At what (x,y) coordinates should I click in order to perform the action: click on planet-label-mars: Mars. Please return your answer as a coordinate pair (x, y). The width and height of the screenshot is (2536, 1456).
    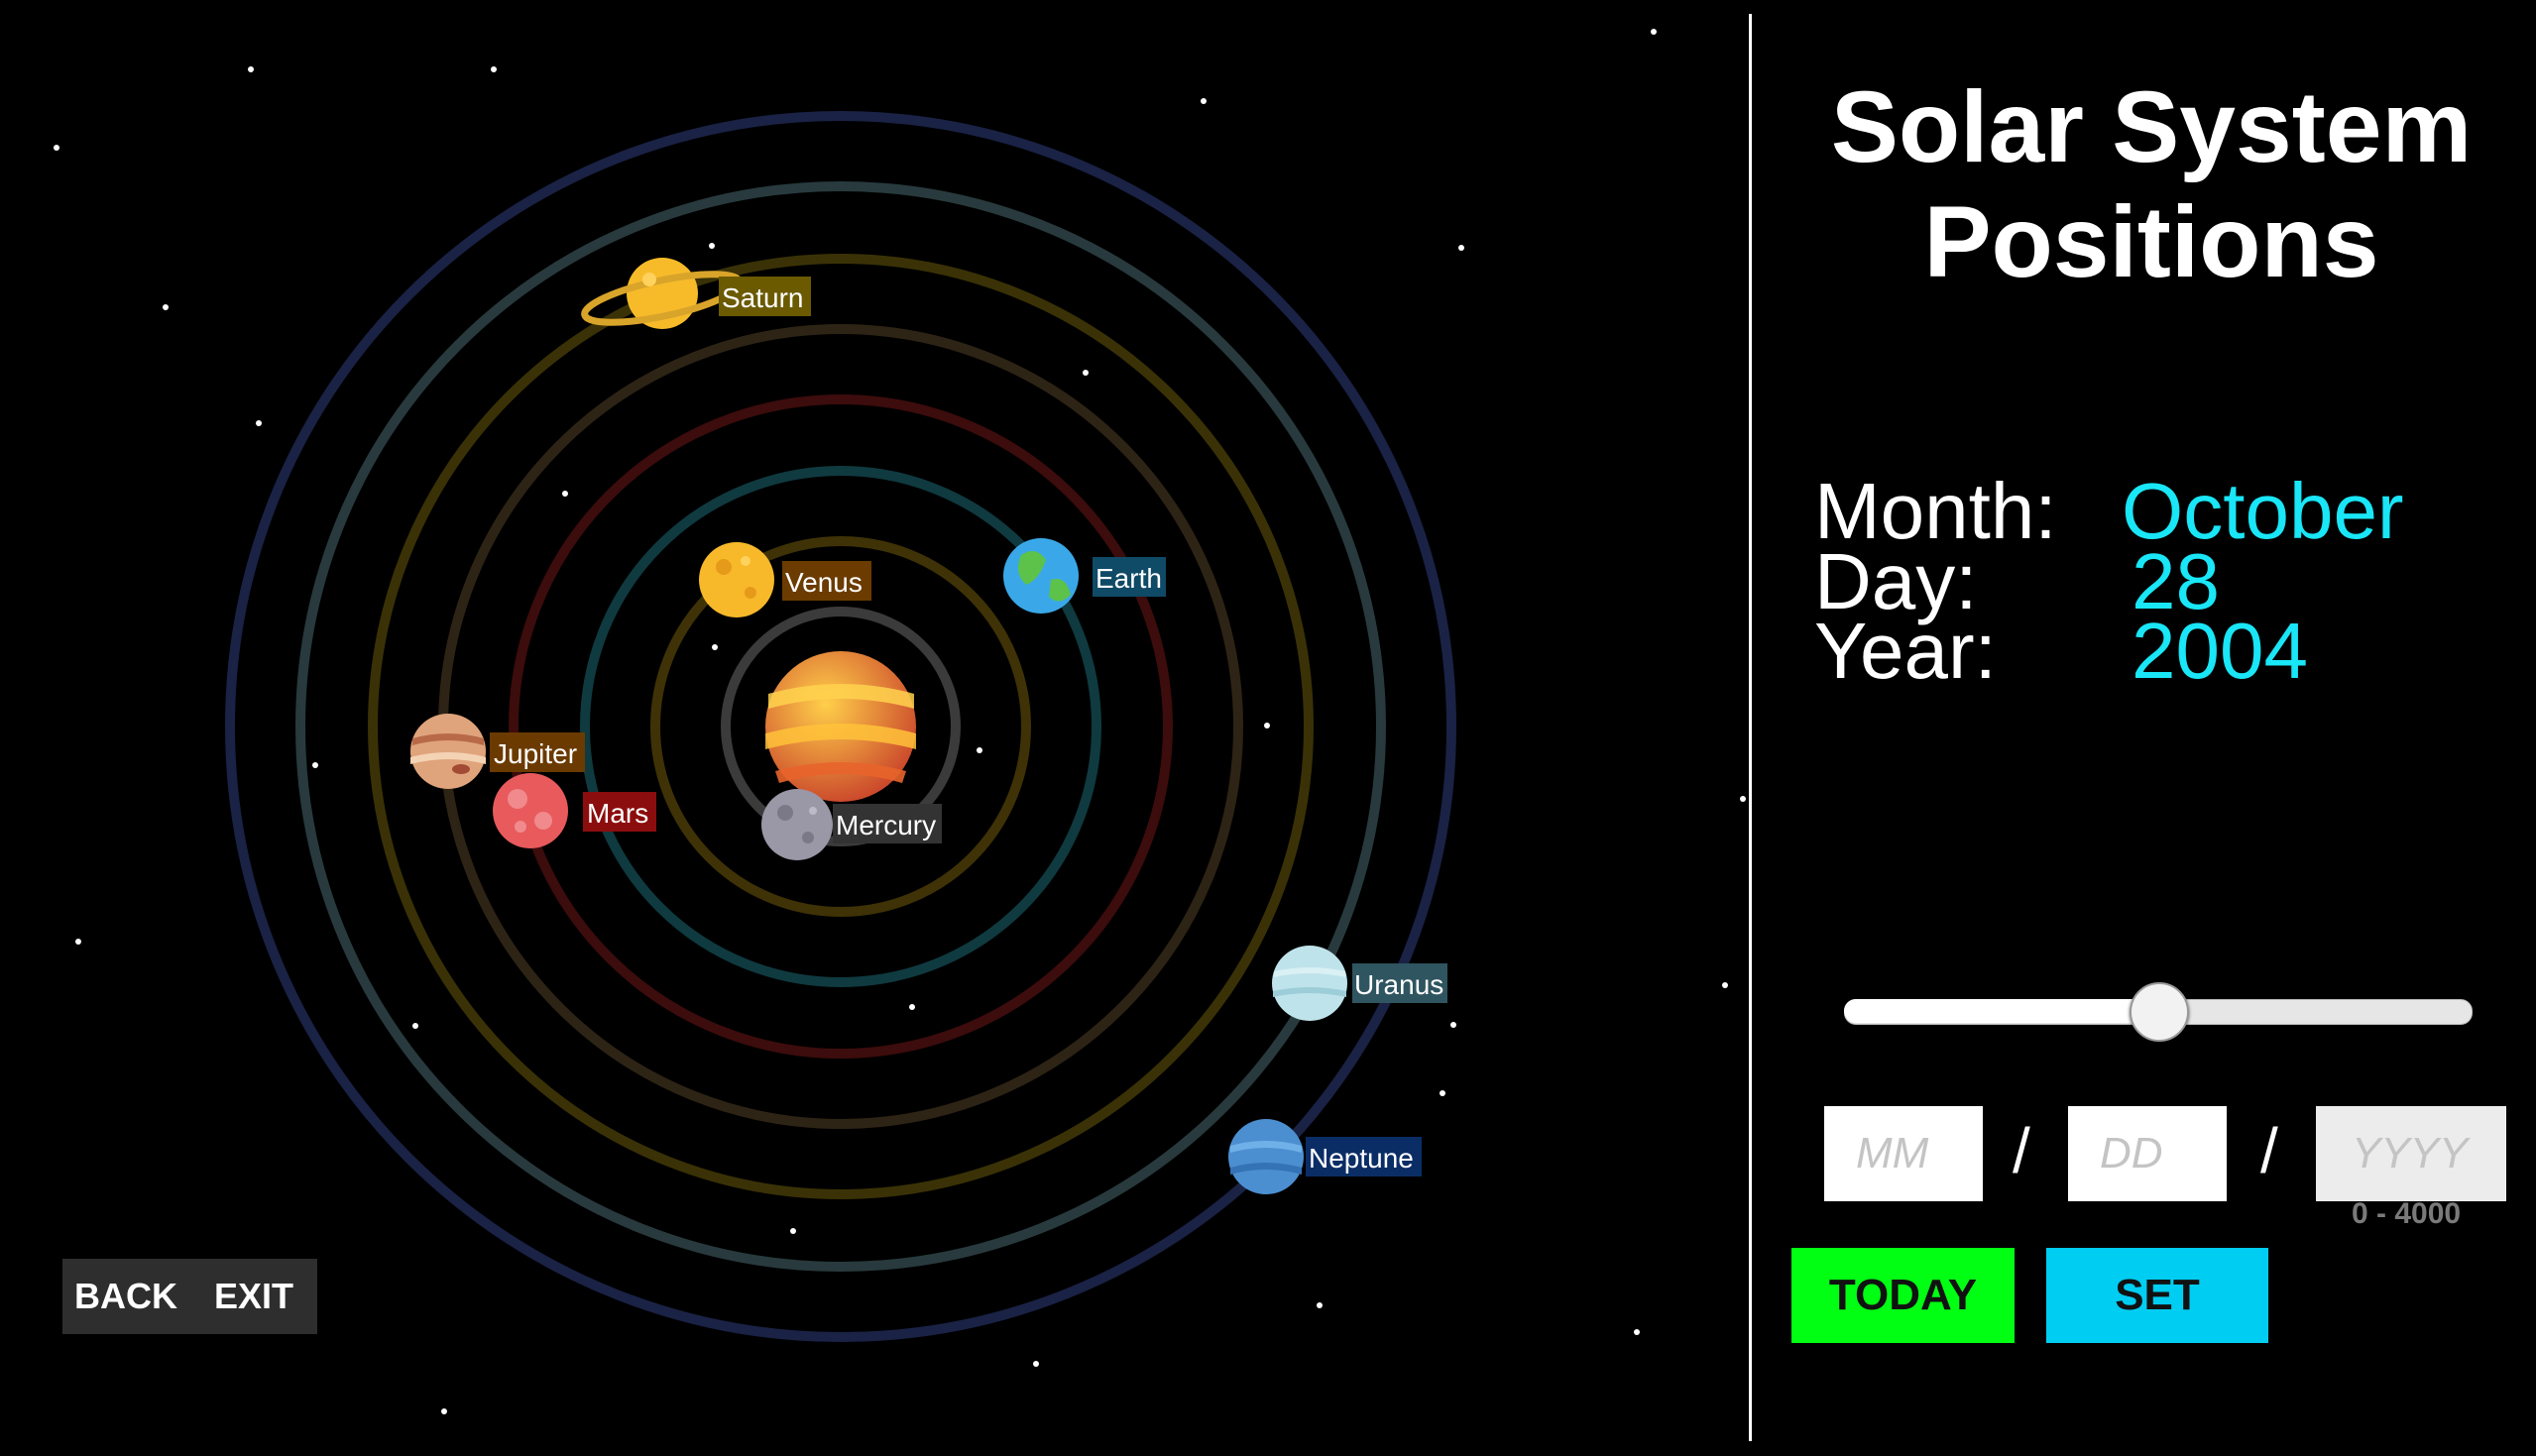
    Looking at the image, I should click on (617, 813).